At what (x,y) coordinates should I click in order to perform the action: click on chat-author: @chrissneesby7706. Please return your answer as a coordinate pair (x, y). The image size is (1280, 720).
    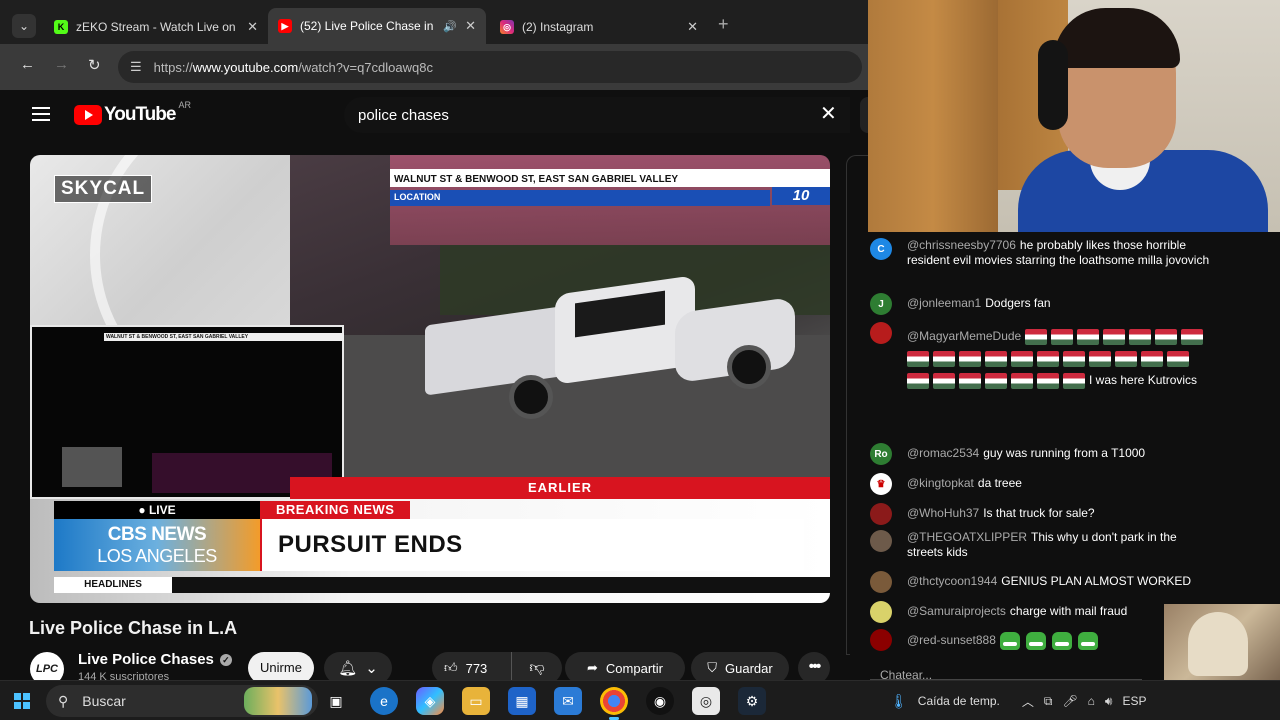
    Looking at the image, I should click on (961, 245).